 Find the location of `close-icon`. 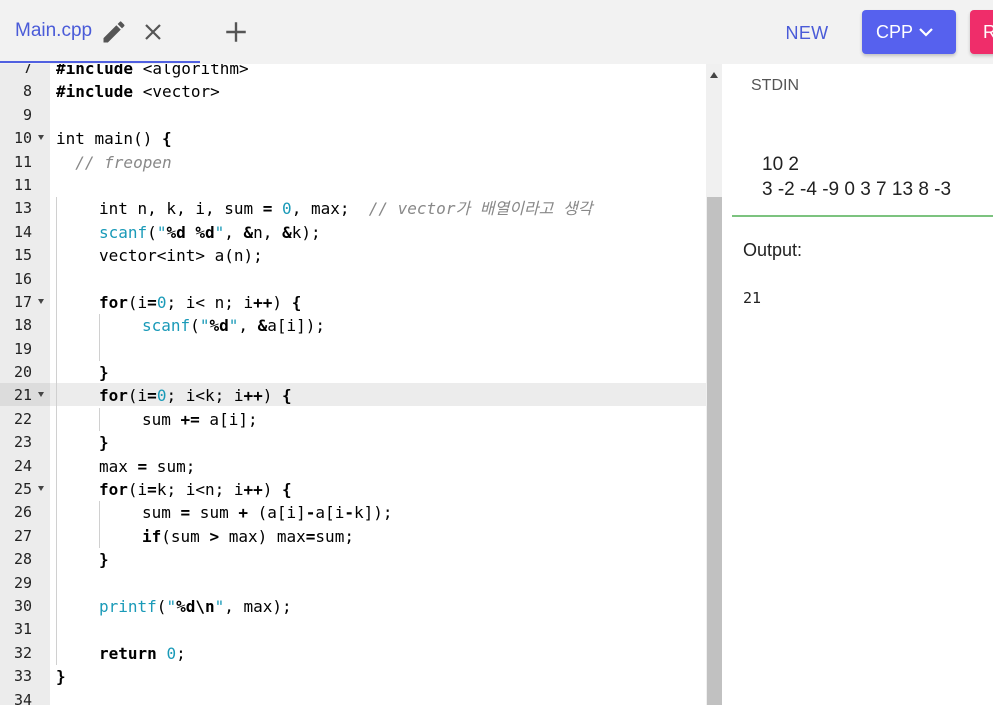

close-icon is located at coordinates (153, 32).